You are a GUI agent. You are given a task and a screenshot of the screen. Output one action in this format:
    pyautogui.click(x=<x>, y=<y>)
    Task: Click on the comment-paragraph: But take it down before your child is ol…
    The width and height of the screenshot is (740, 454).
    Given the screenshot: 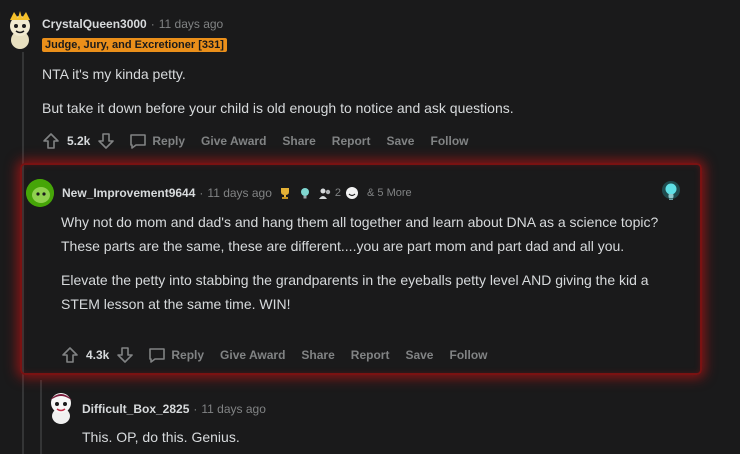 What is the action you would take?
    pyautogui.click(x=278, y=108)
    